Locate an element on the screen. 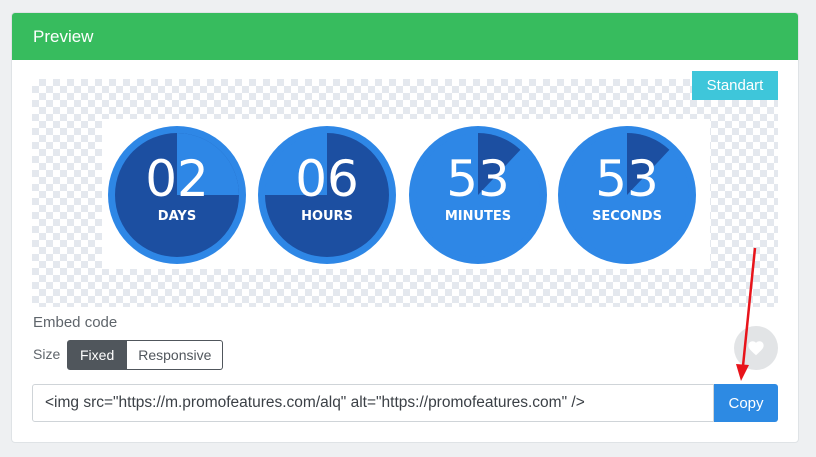  dial-minutes: 53 MINUTES is located at coordinates (478, 195).